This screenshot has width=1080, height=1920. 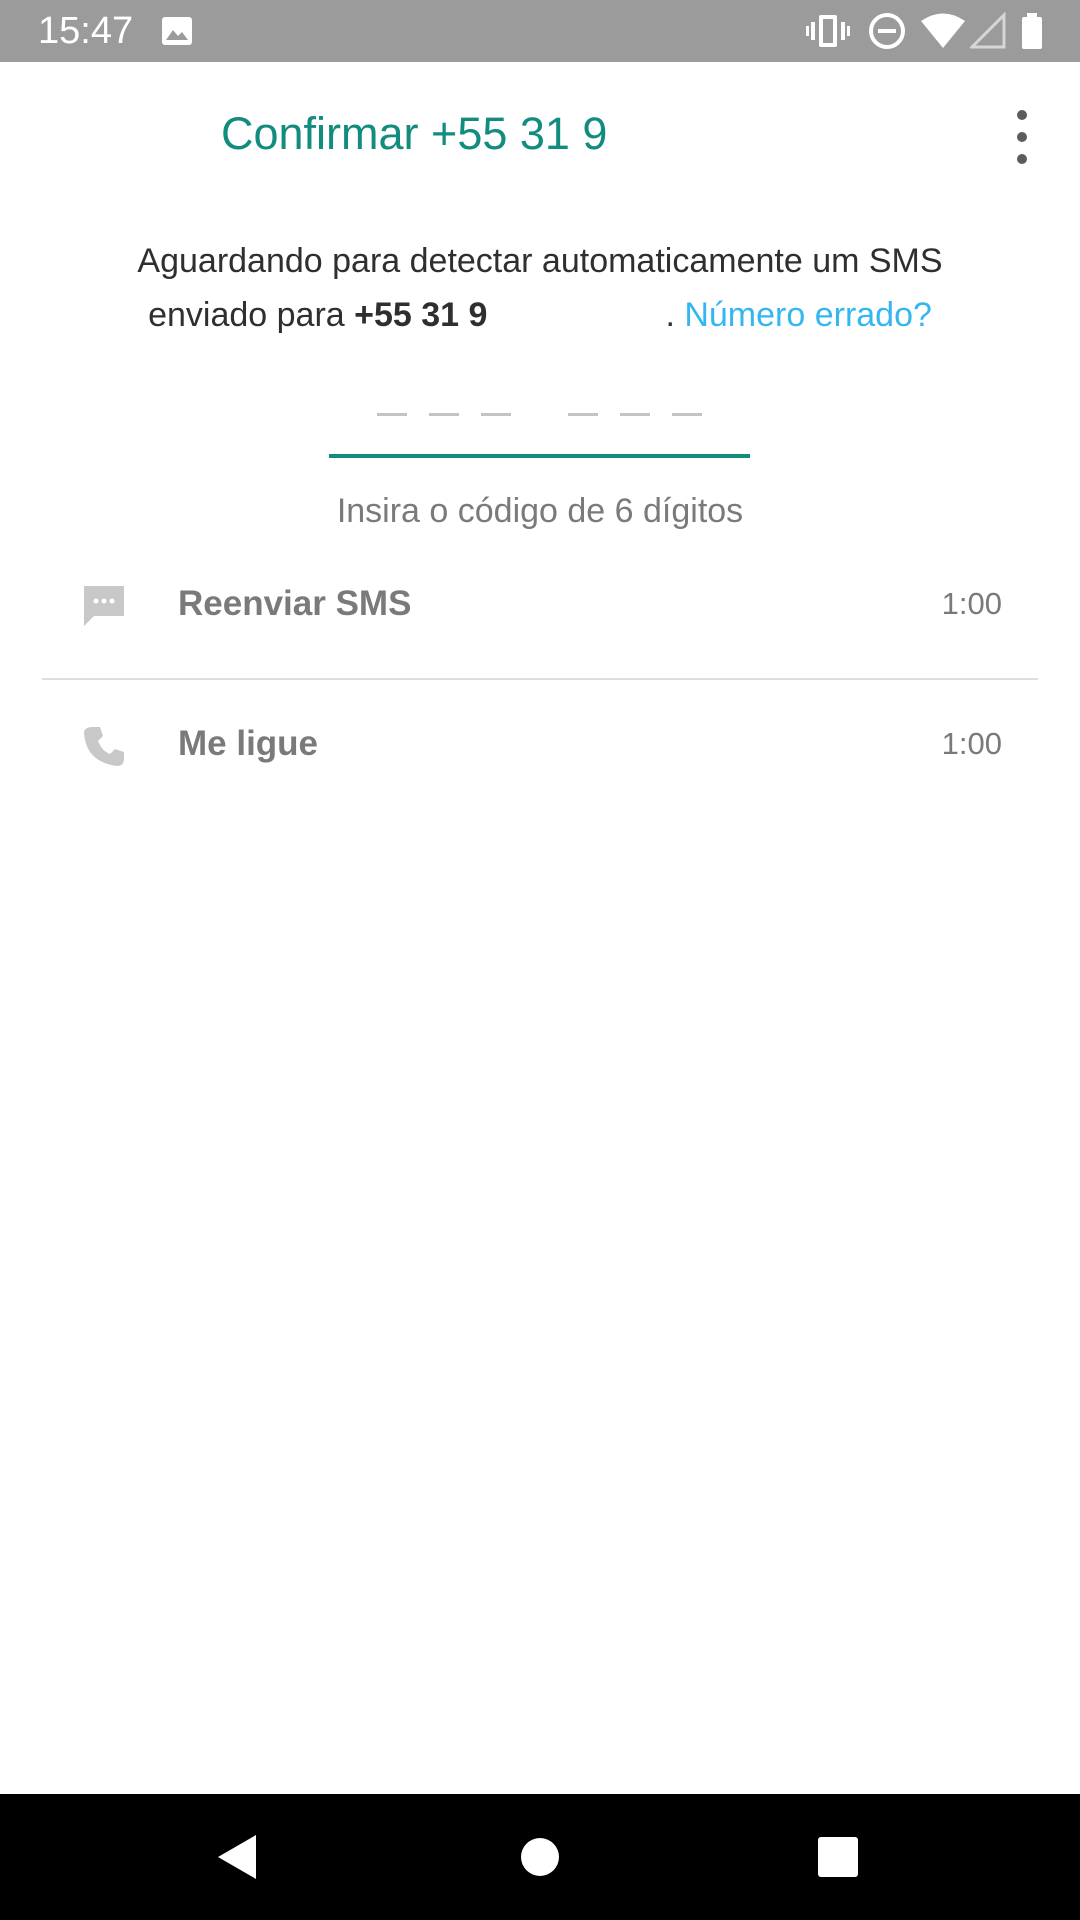 I want to click on resend-sms-timer: 1:00, so click(x=971, y=603).